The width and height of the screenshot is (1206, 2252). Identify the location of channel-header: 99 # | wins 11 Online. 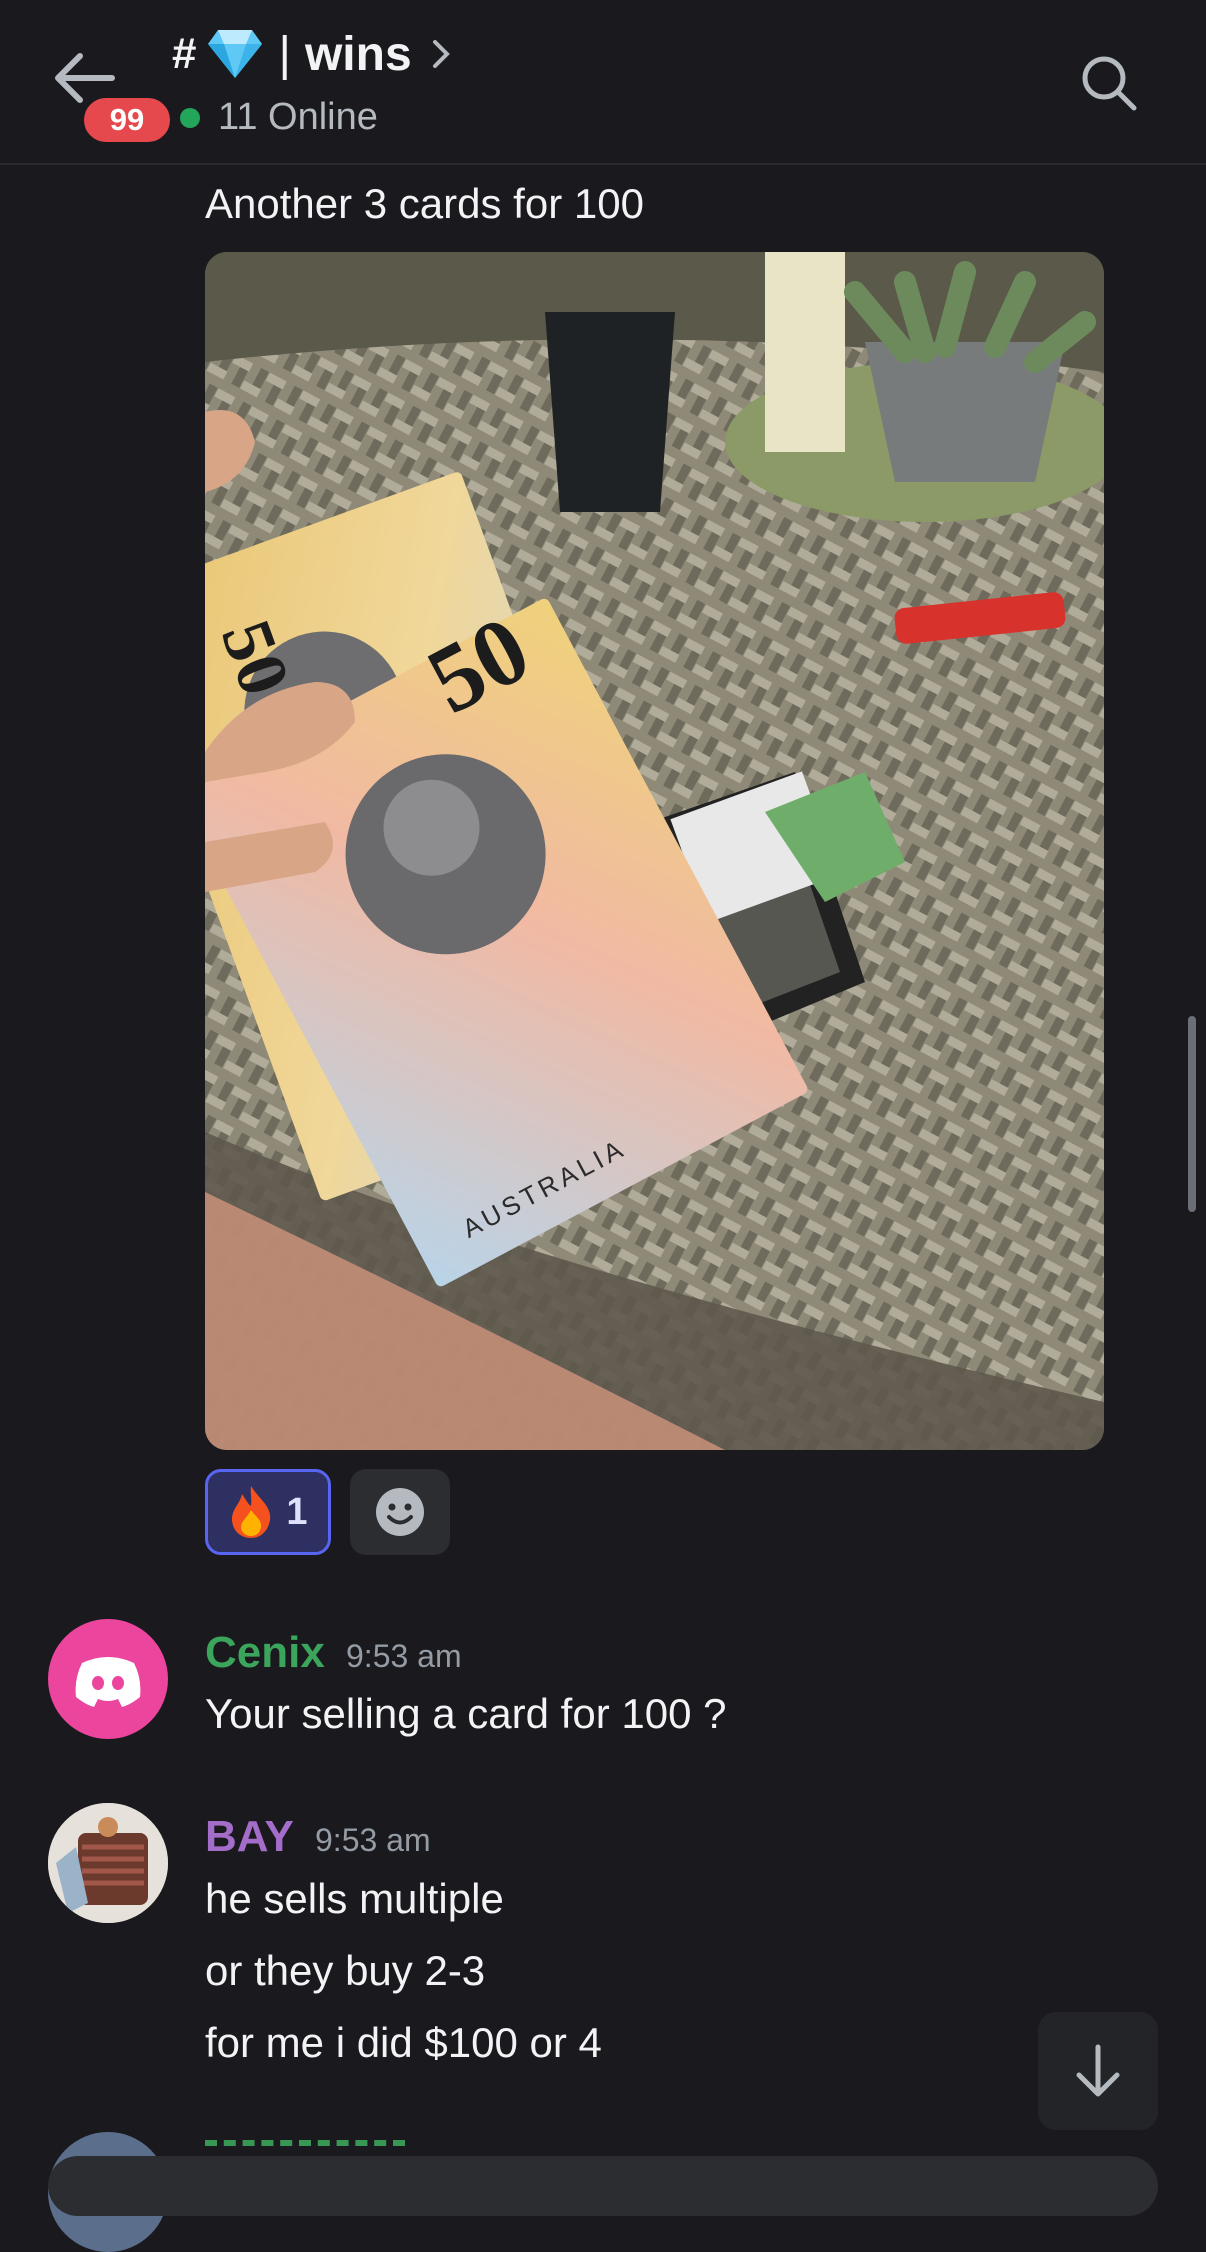
(603, 82).